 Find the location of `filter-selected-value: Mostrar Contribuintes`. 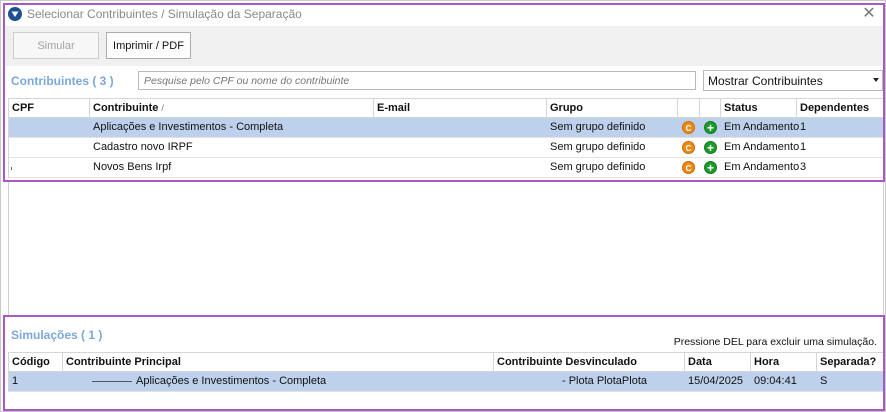

filter-selected-value: Mostrar Contribuintes is located at coordinates (765, 80).